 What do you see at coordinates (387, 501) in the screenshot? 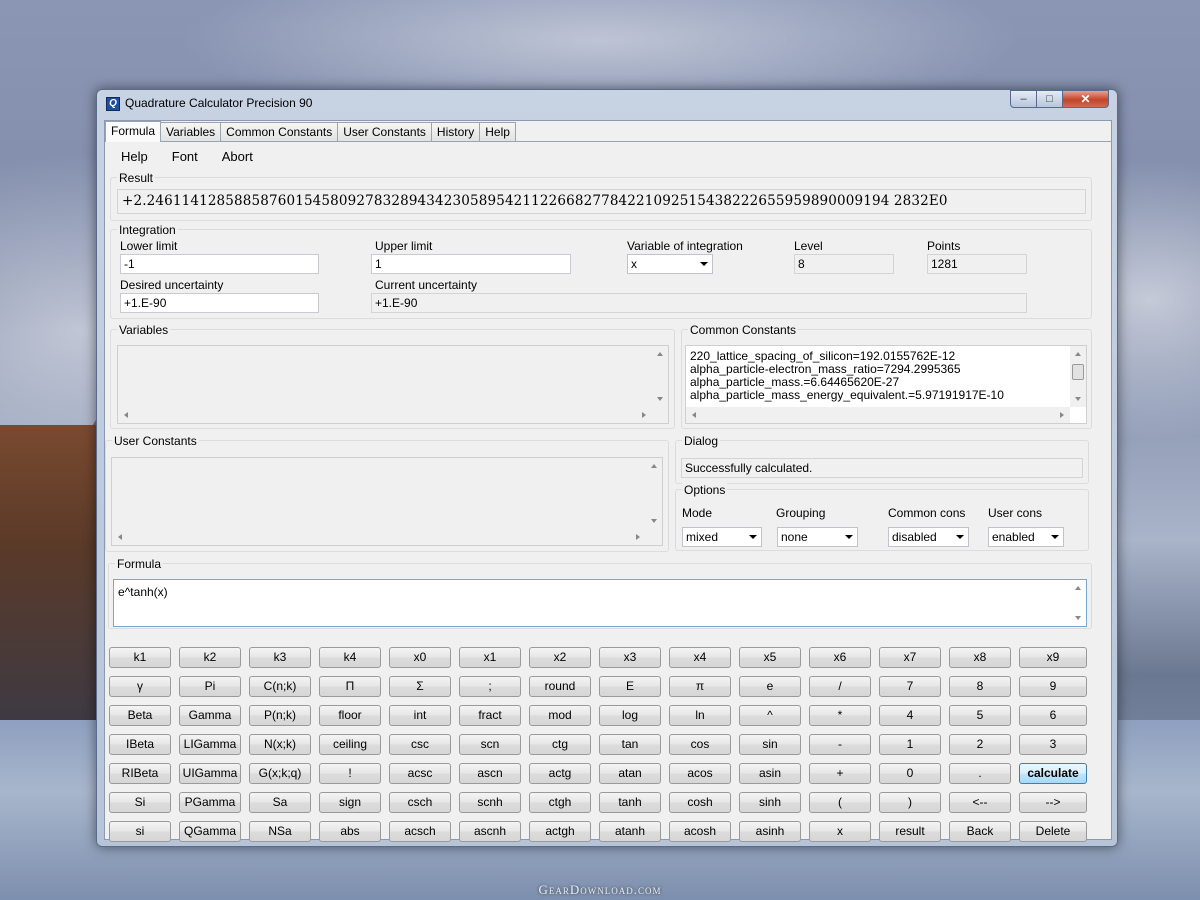
I see `user-constants-list` at bounding box center [387, 501].